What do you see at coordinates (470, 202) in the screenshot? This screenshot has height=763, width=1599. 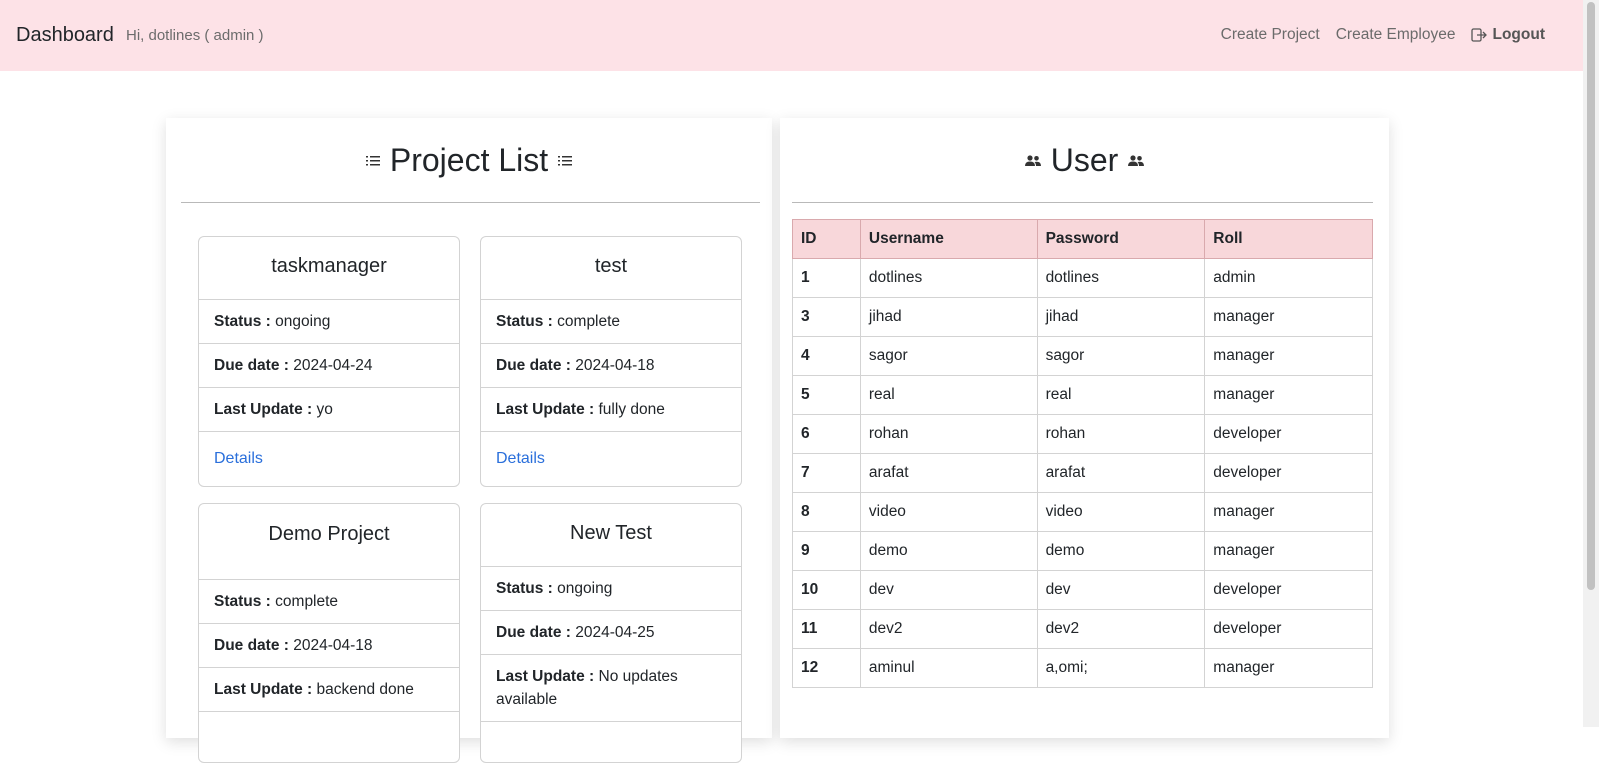 I see `heading-divider` at bounding box center [470, 202].